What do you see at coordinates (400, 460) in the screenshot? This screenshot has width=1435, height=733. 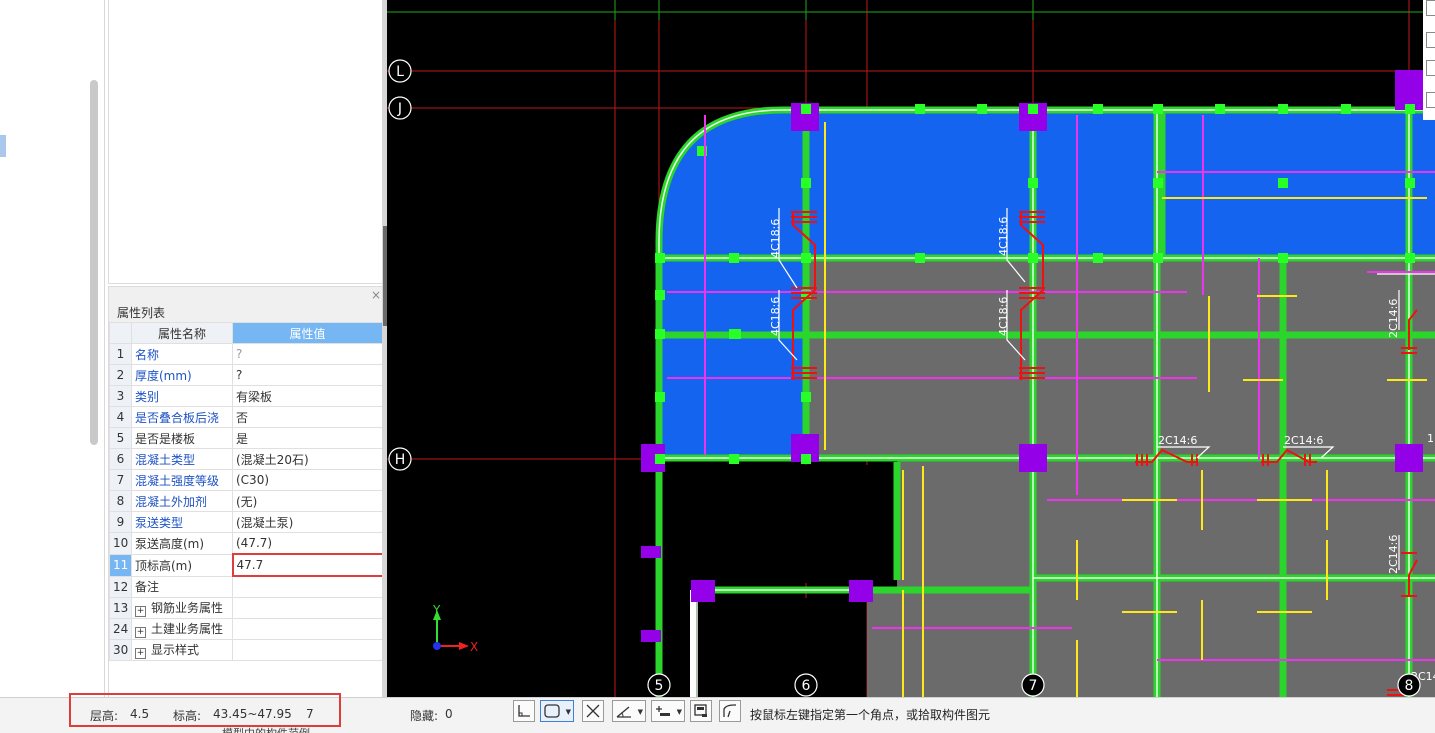 I see `axis-label: H` at bounding box center [400, 460].